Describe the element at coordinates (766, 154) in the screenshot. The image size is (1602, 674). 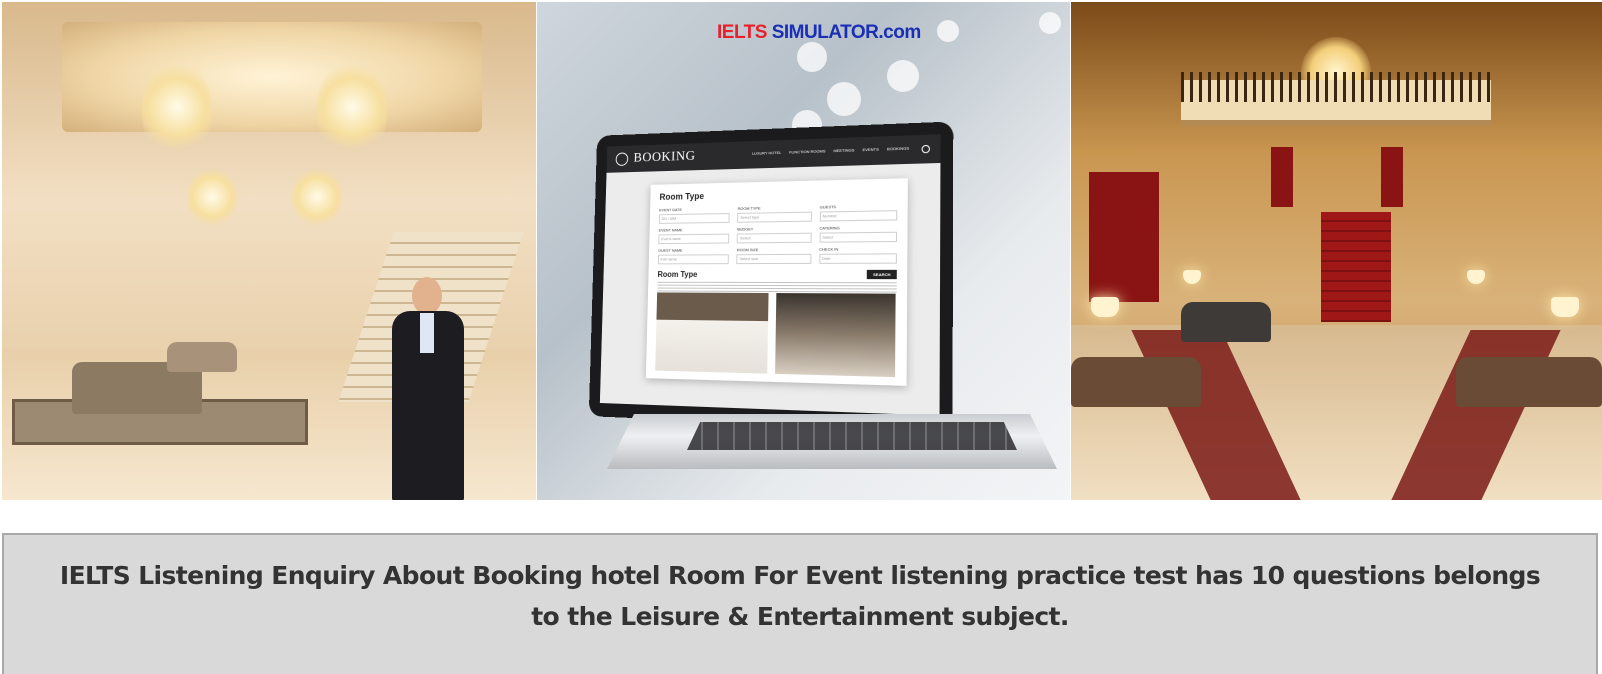
I see `nav-item: LUXURY HOTEL` at that location.